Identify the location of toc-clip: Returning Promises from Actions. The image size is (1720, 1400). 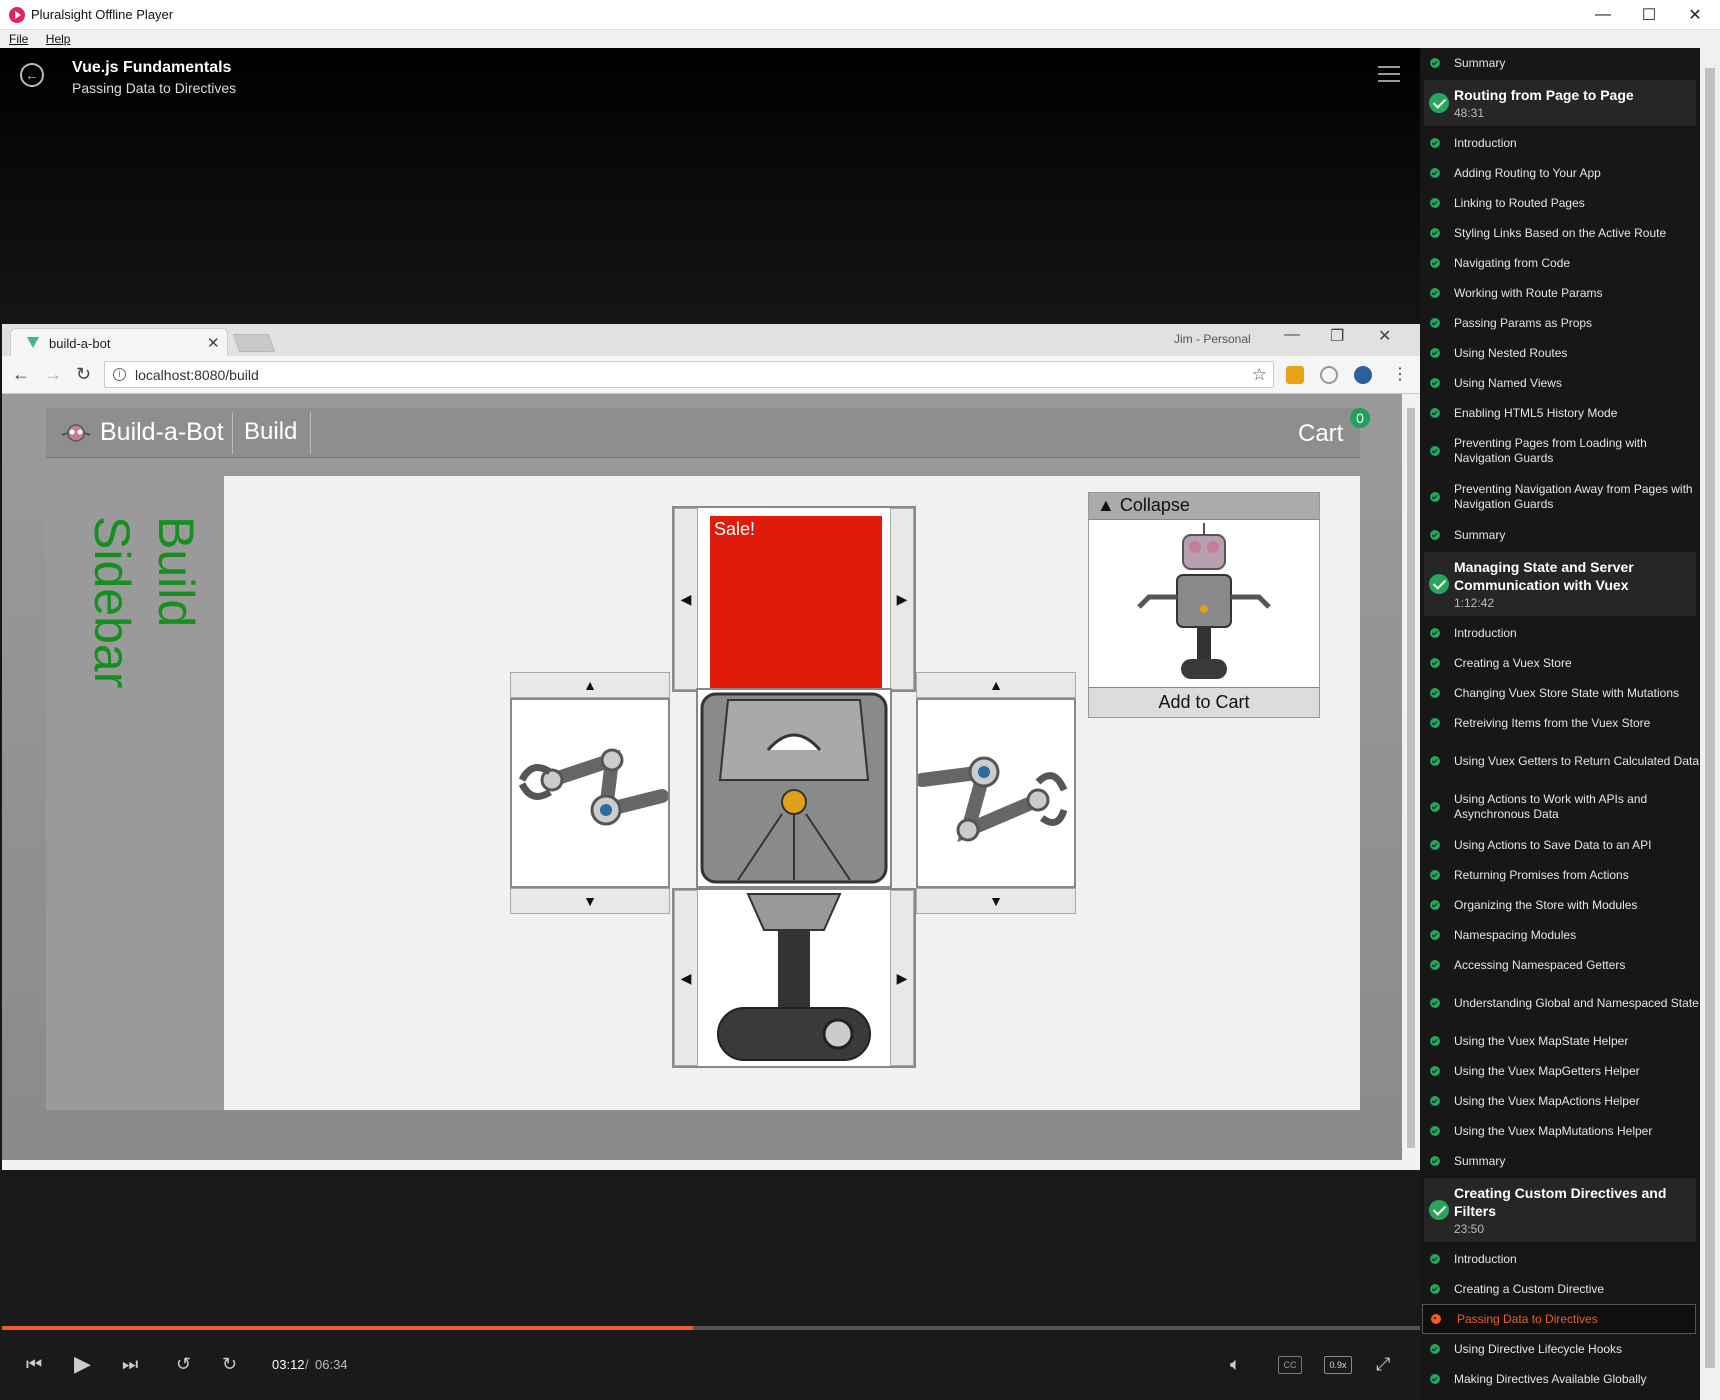
(1560, 875).